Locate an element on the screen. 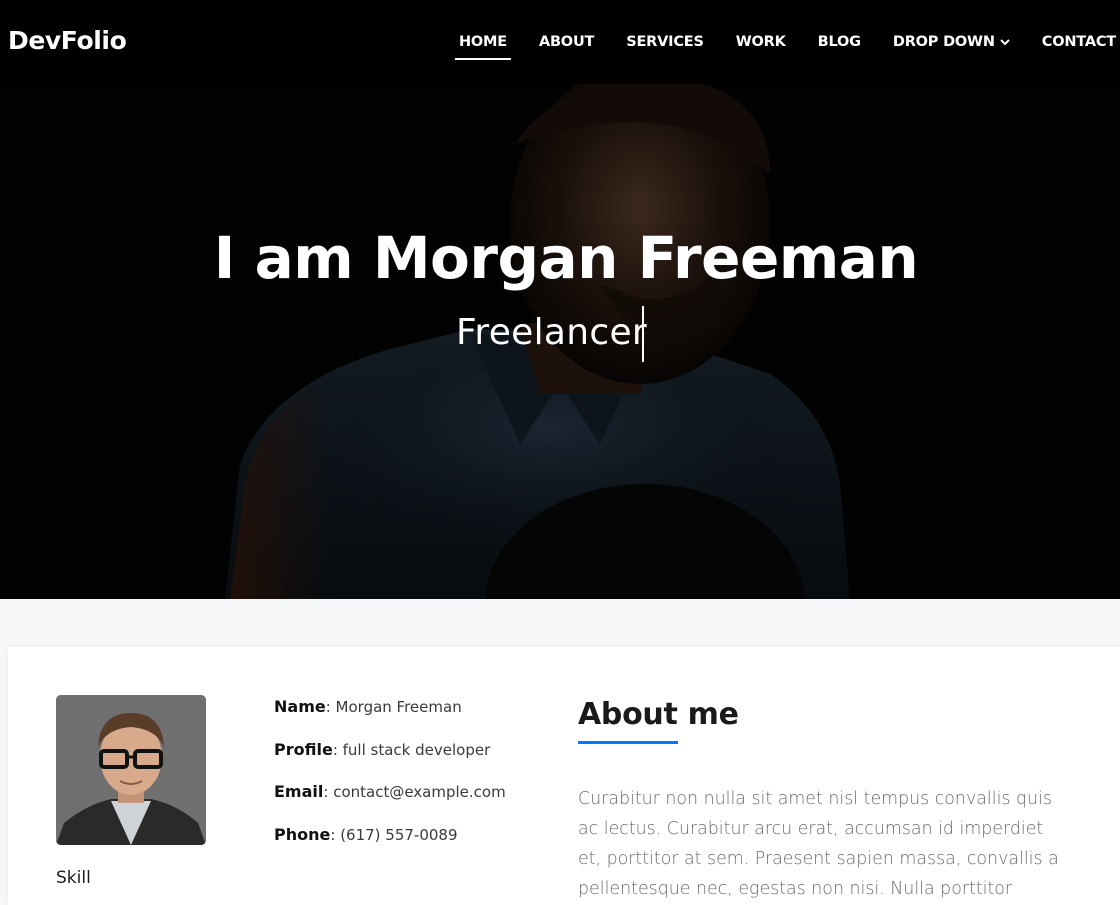  nav-contact: CONTACT is located at coordinates (1079, 42).